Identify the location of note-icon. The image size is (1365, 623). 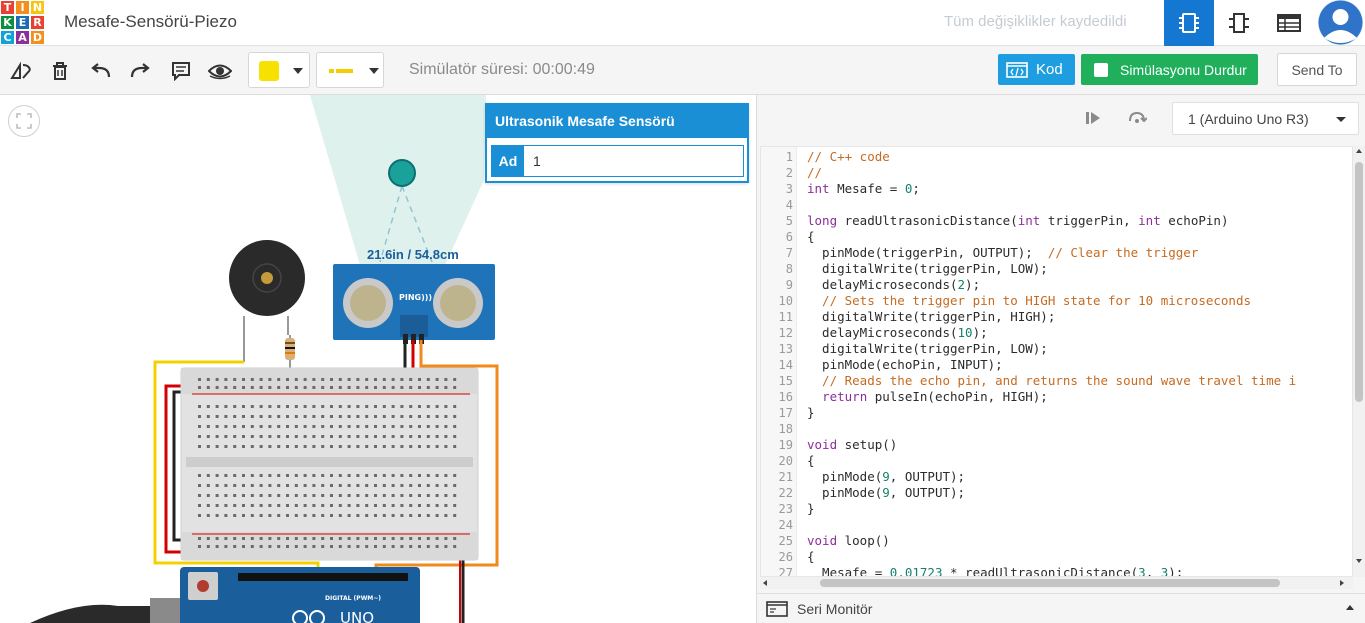
(181, 71).